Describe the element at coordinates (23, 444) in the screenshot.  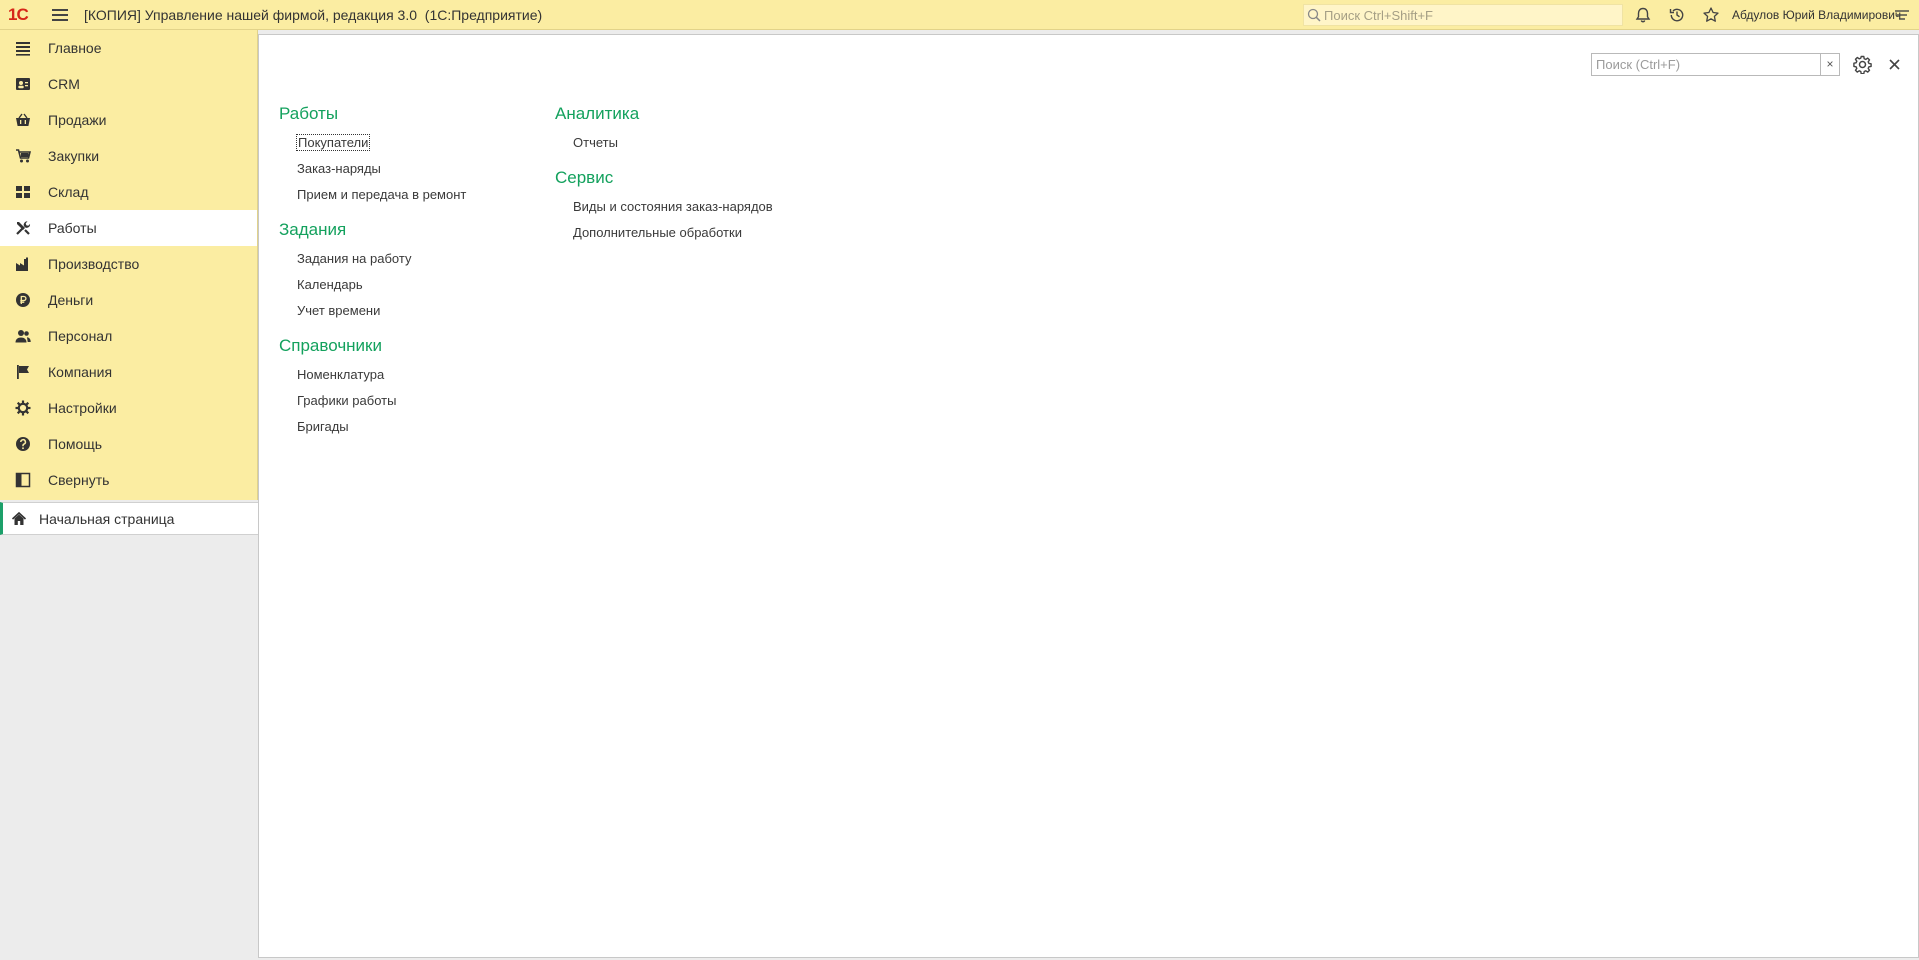
I see `help-icon` at that location.